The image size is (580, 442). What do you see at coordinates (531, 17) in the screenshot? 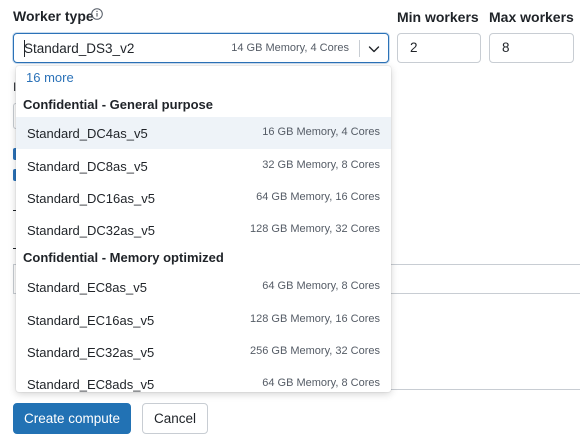
I see `max-workers-label: Max workers` at bounding box center [531, 17].